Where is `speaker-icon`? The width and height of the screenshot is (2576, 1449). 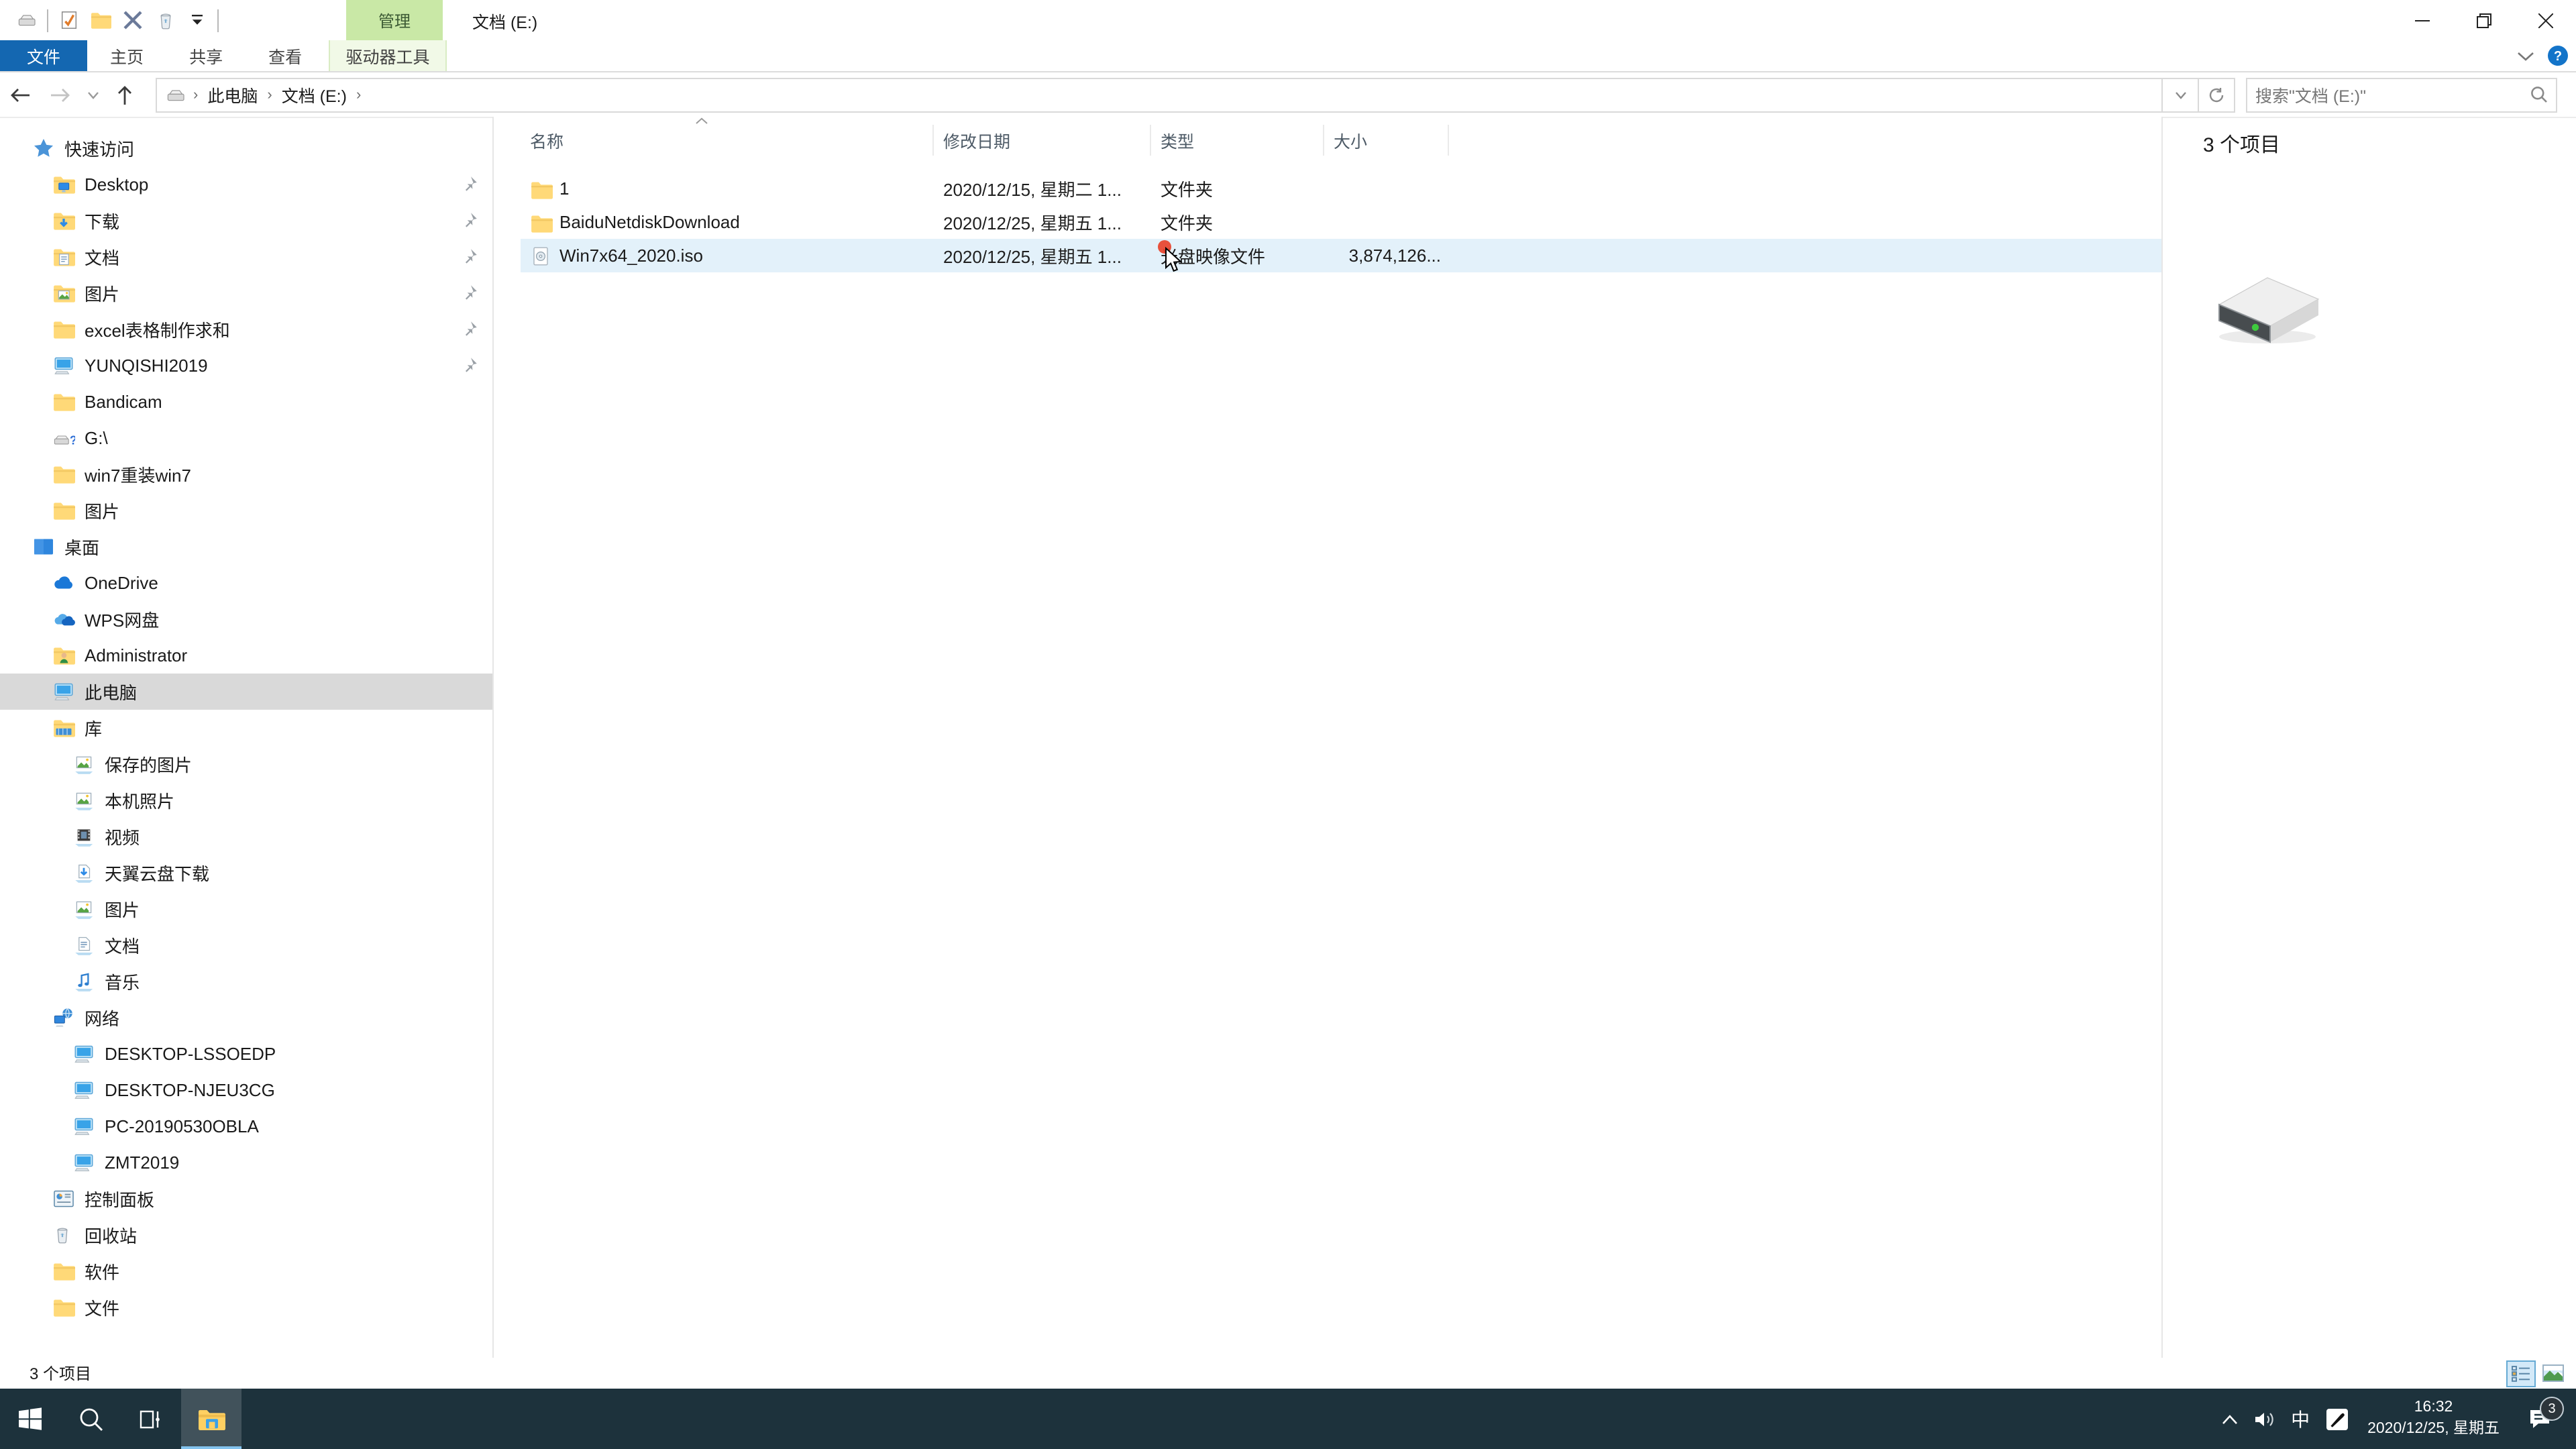 speaker-icon is located at coordinates (2264, 1418).